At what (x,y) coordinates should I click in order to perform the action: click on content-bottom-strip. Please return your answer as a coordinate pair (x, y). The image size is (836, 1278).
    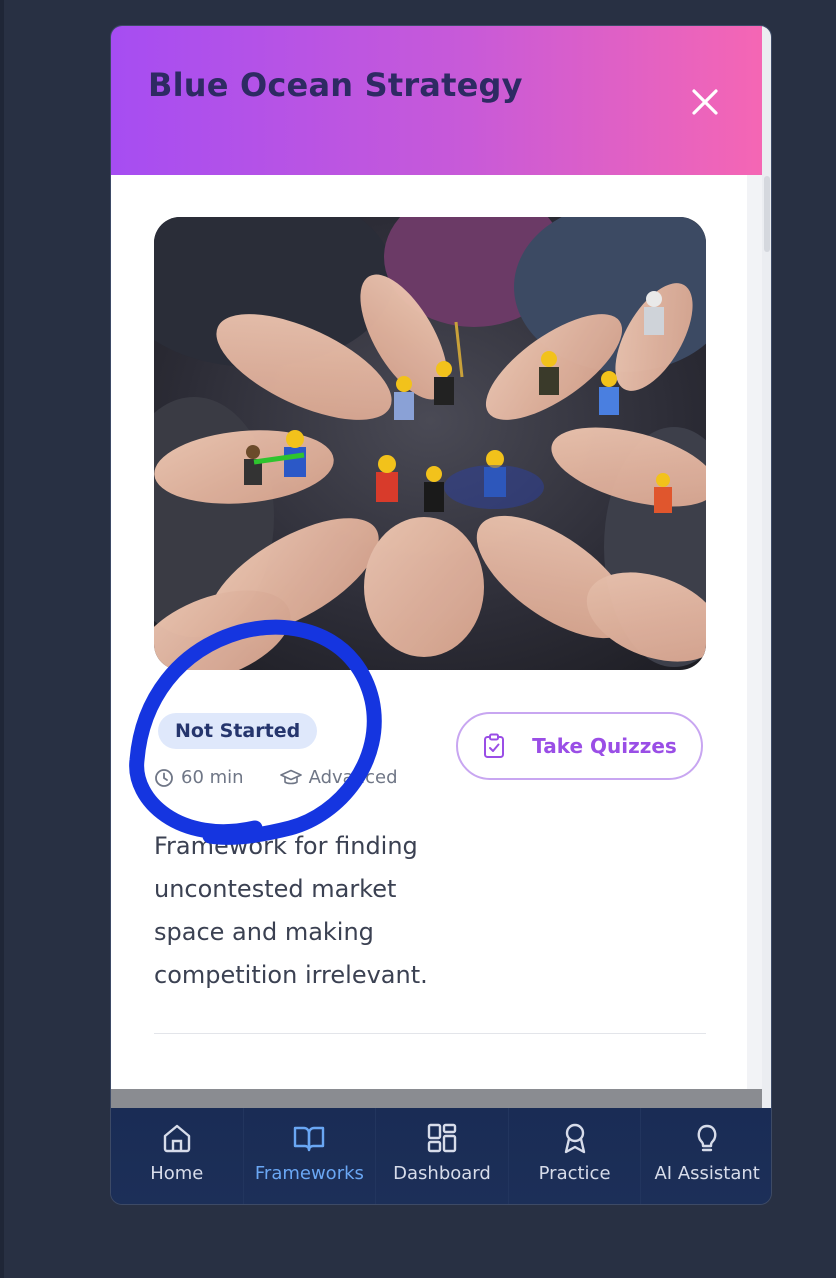
    Looking at the image, I should click on (436, 1098).